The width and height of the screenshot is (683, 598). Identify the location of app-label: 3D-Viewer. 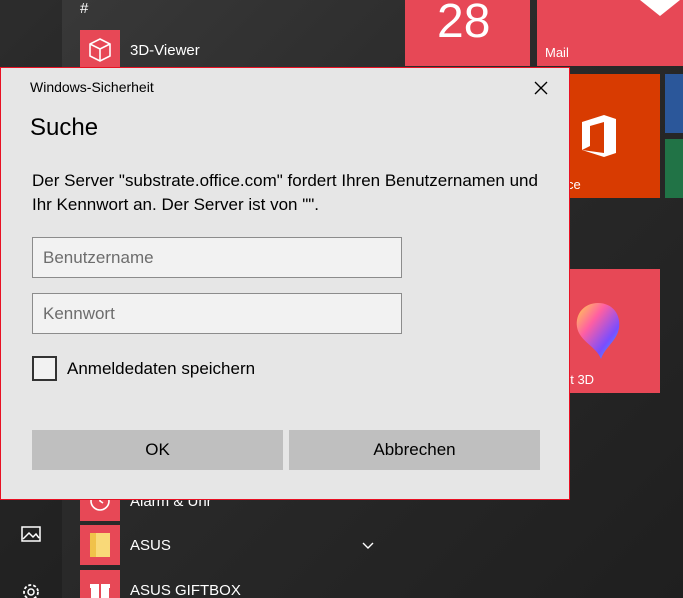
(165, 50).